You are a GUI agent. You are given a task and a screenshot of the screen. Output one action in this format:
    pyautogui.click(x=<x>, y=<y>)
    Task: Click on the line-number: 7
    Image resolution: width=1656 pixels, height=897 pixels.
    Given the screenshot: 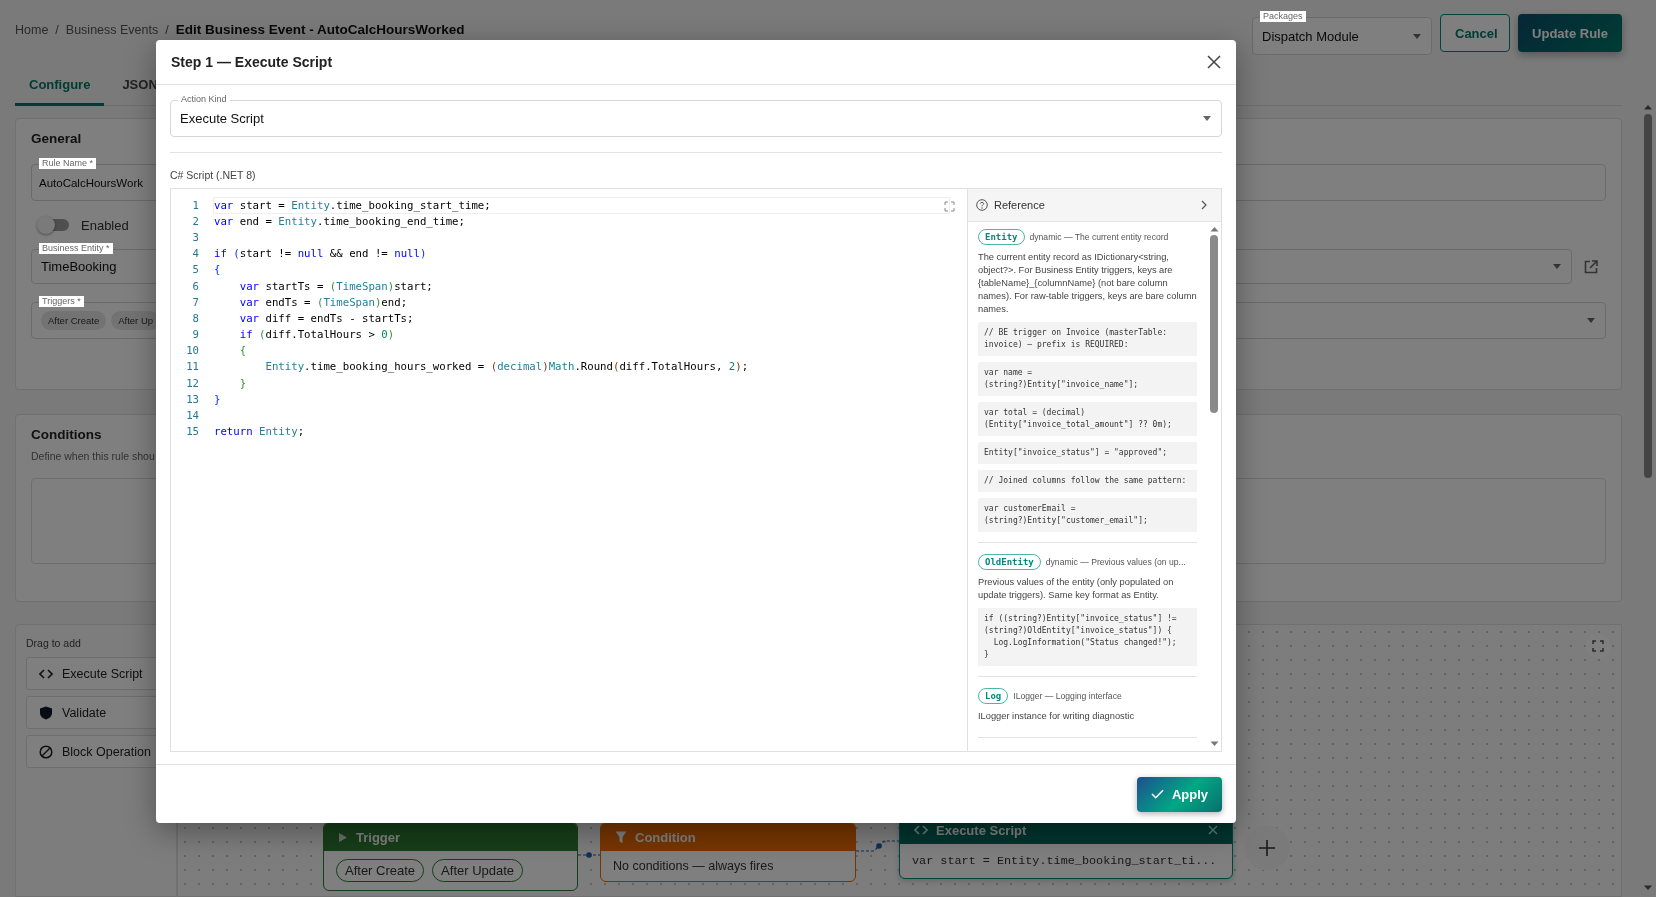 What is the action you would take?
    pyautogui.click(x=195, y=302)
    